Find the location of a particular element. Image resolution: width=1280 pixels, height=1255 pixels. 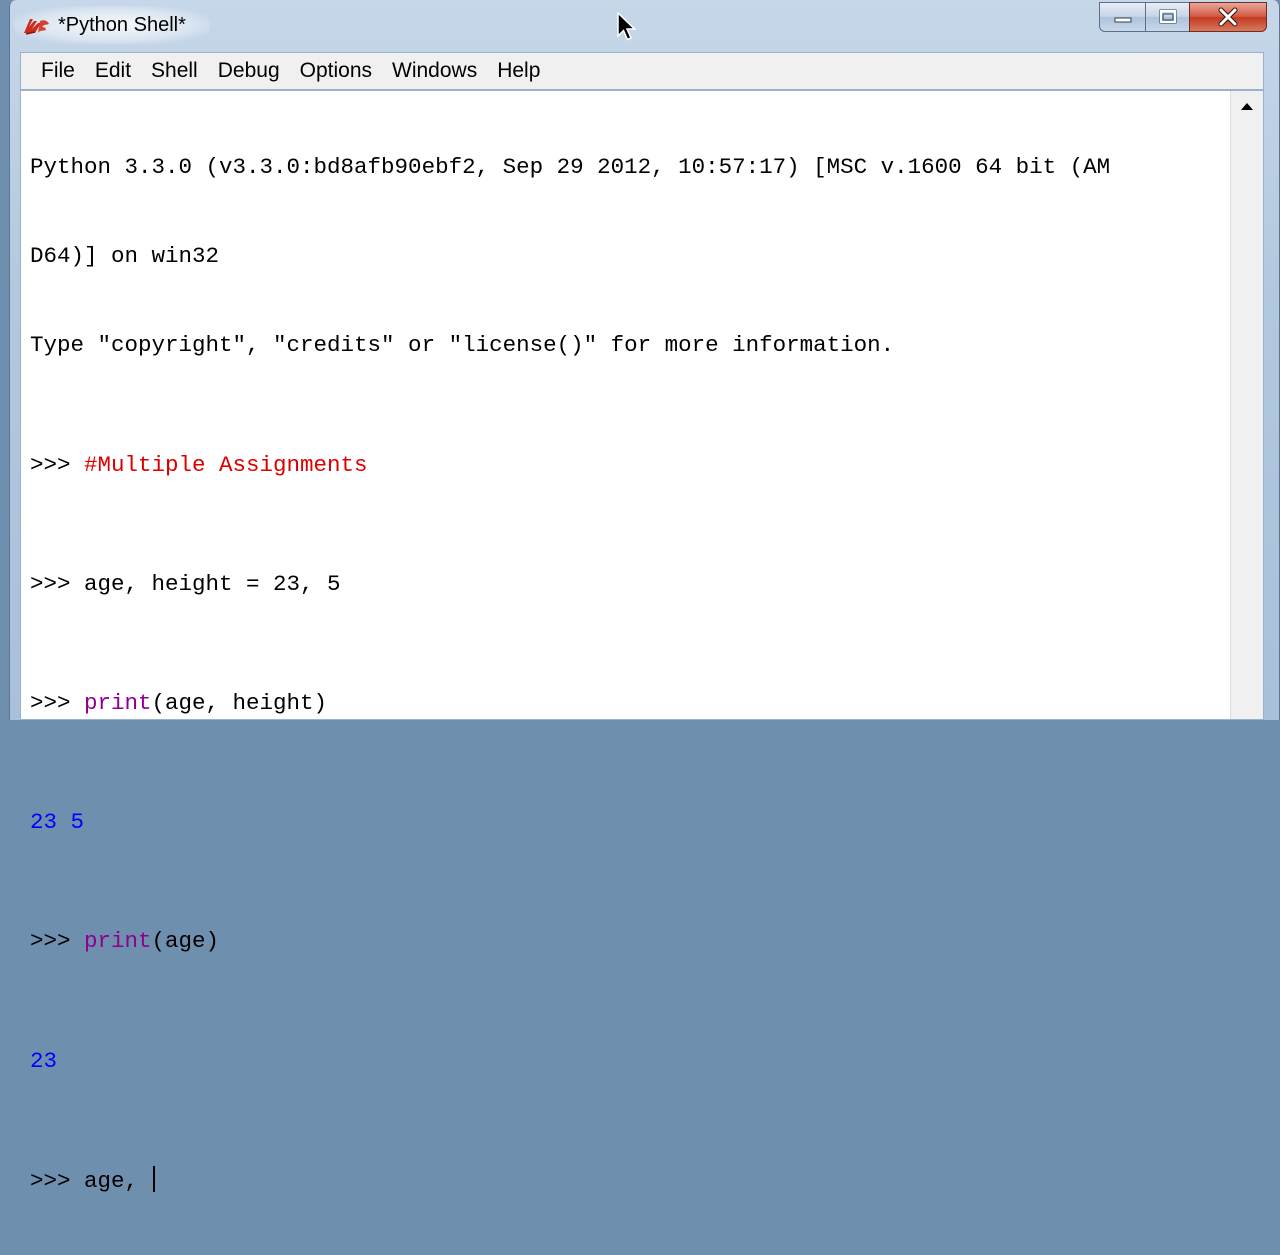

menu-windows: Windows is located at coordinates (434, 71).